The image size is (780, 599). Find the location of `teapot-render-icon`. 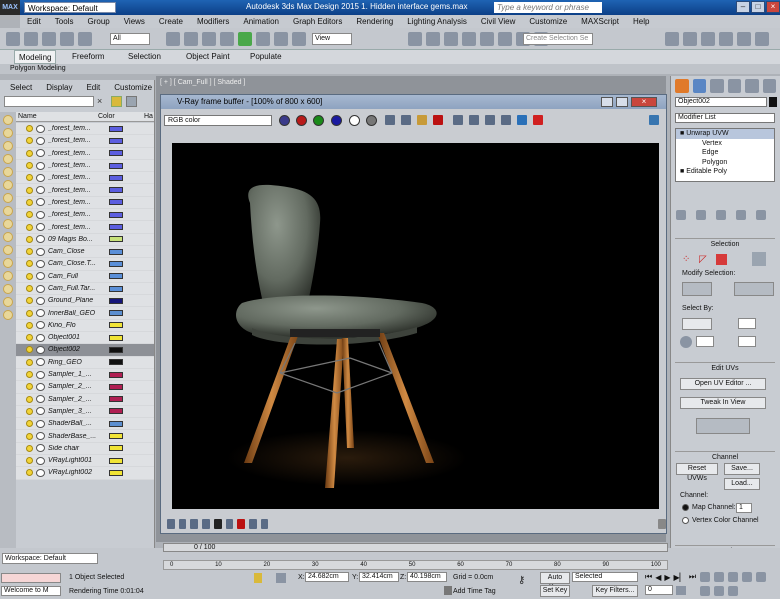

teapot-render-icon is located at coordinates (490, 120).